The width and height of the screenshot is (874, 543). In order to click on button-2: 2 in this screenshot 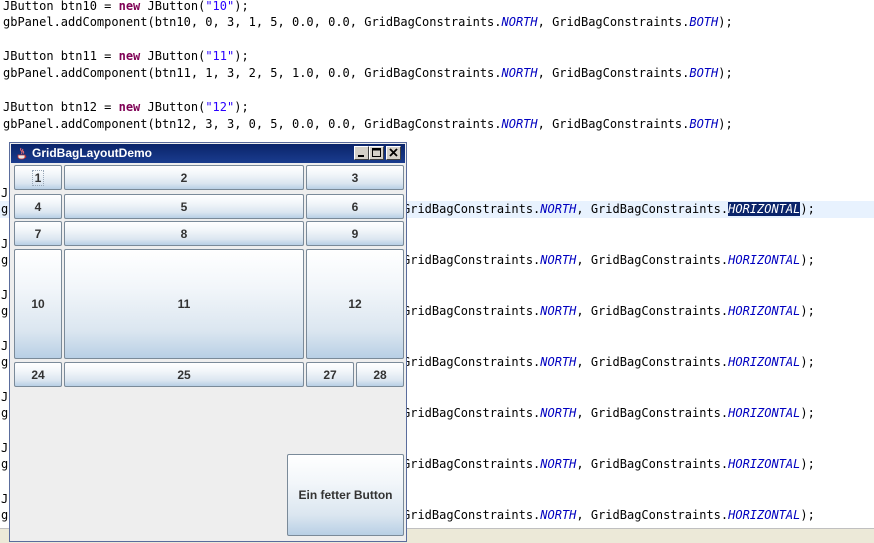, I will do `click(184, 177)`.